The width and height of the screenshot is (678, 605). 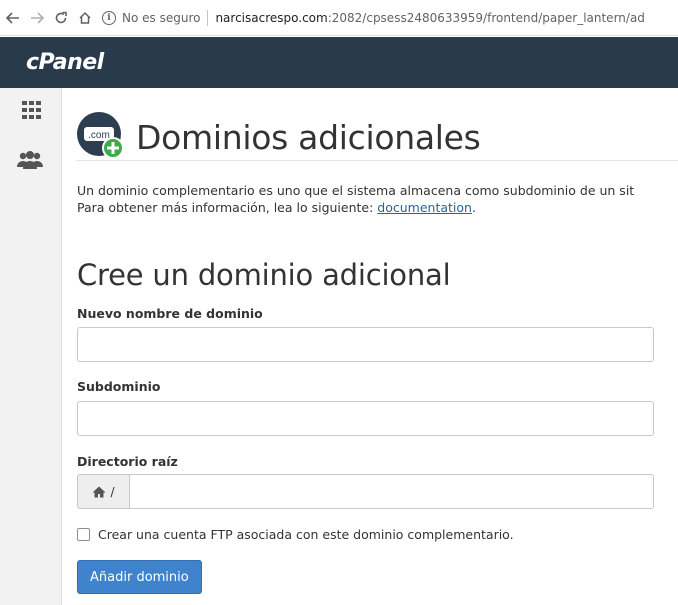 What do you see at coordinates (85, 18) in the screenshot?
I see `home-icon` at bounding box center [85, 18].